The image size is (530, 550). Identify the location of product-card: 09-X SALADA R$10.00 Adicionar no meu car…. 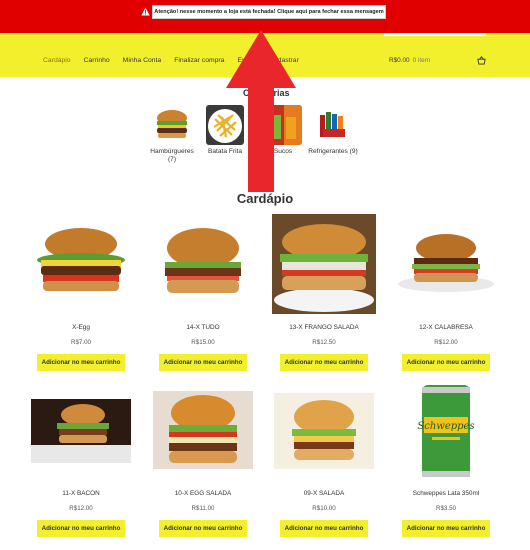
(324, 461).